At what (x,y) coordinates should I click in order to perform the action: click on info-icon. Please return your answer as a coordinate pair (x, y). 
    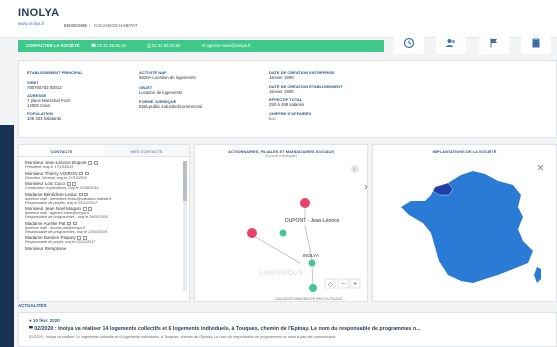
    Looking at the image, I should click on (355, 169).